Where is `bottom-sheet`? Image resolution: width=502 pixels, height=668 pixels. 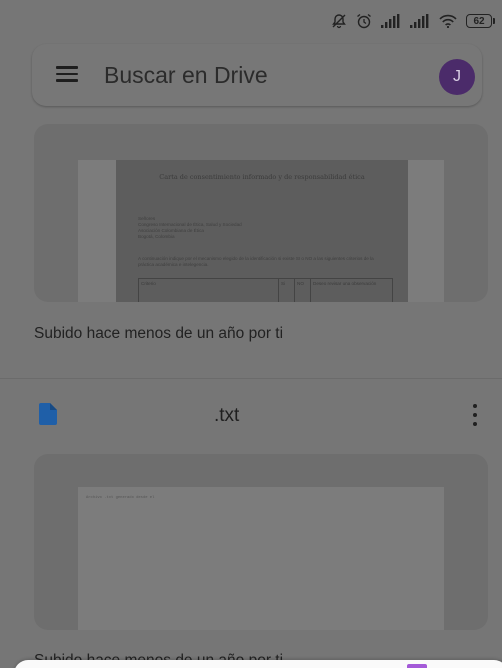
bottom-sheet is located at coordinates (258, 664).